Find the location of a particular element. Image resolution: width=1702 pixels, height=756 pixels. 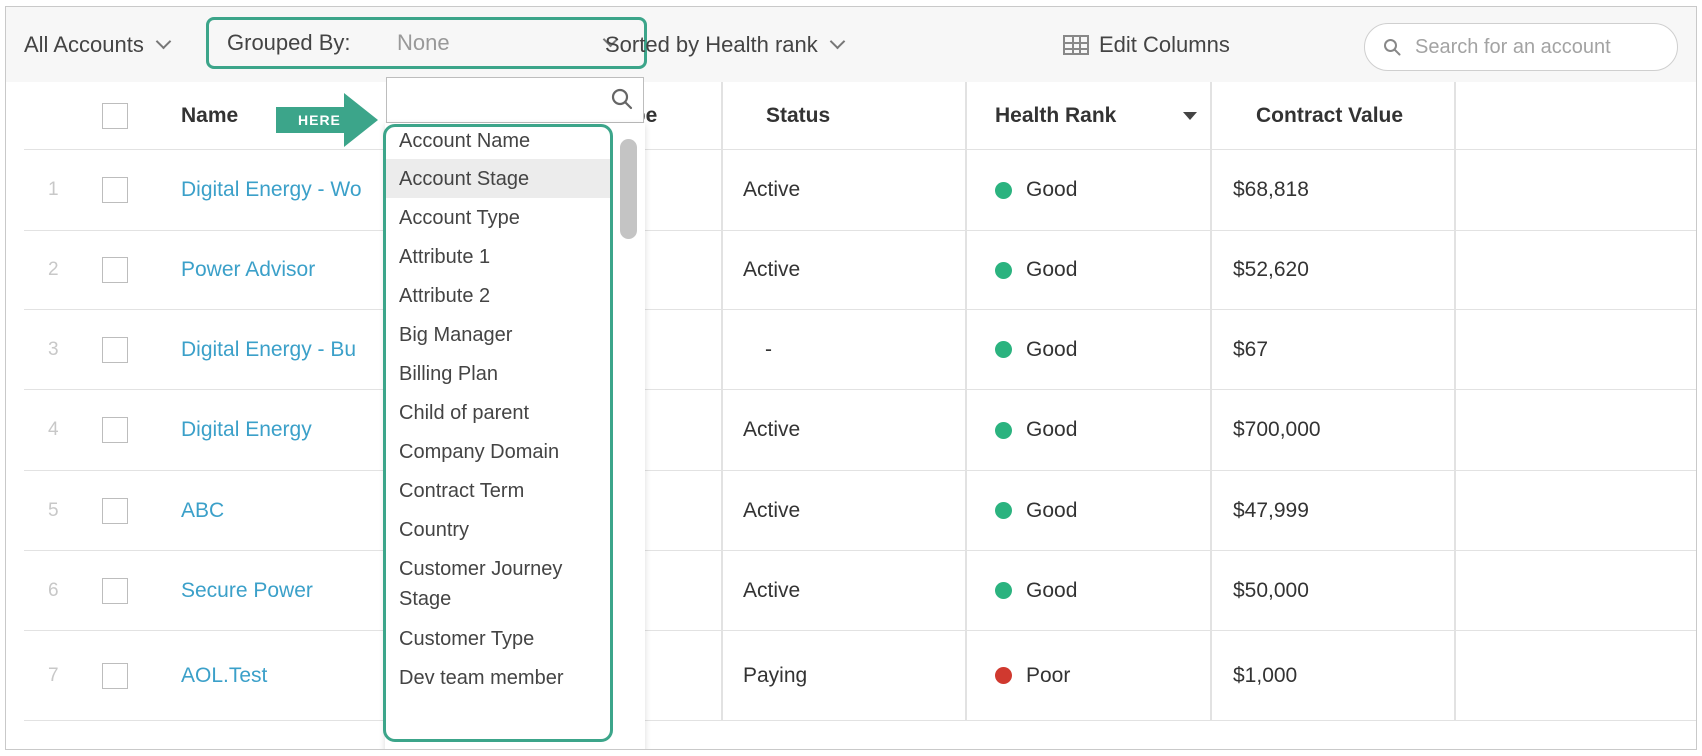

row-number: 3 is located at coordinates (53, 349).